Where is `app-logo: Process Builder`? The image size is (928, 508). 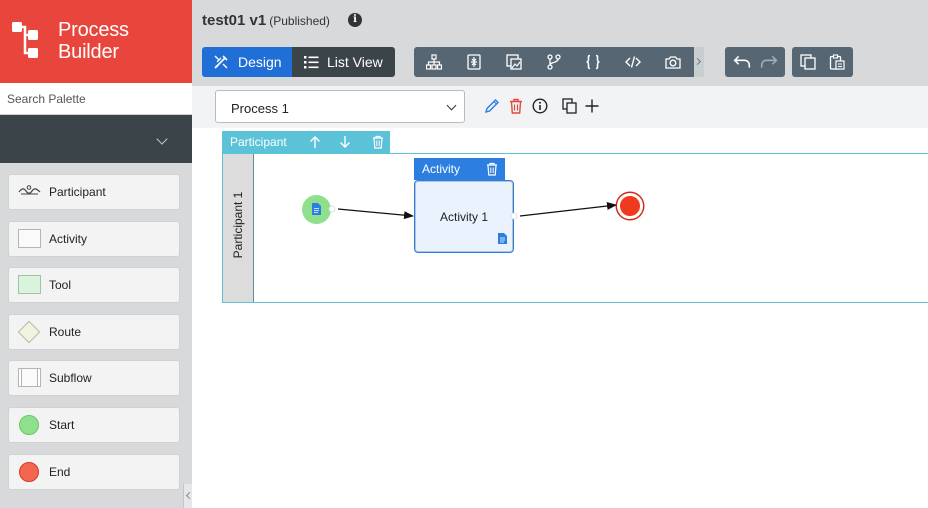 app-logo: Process Builder is located at coordinates (96, 41).